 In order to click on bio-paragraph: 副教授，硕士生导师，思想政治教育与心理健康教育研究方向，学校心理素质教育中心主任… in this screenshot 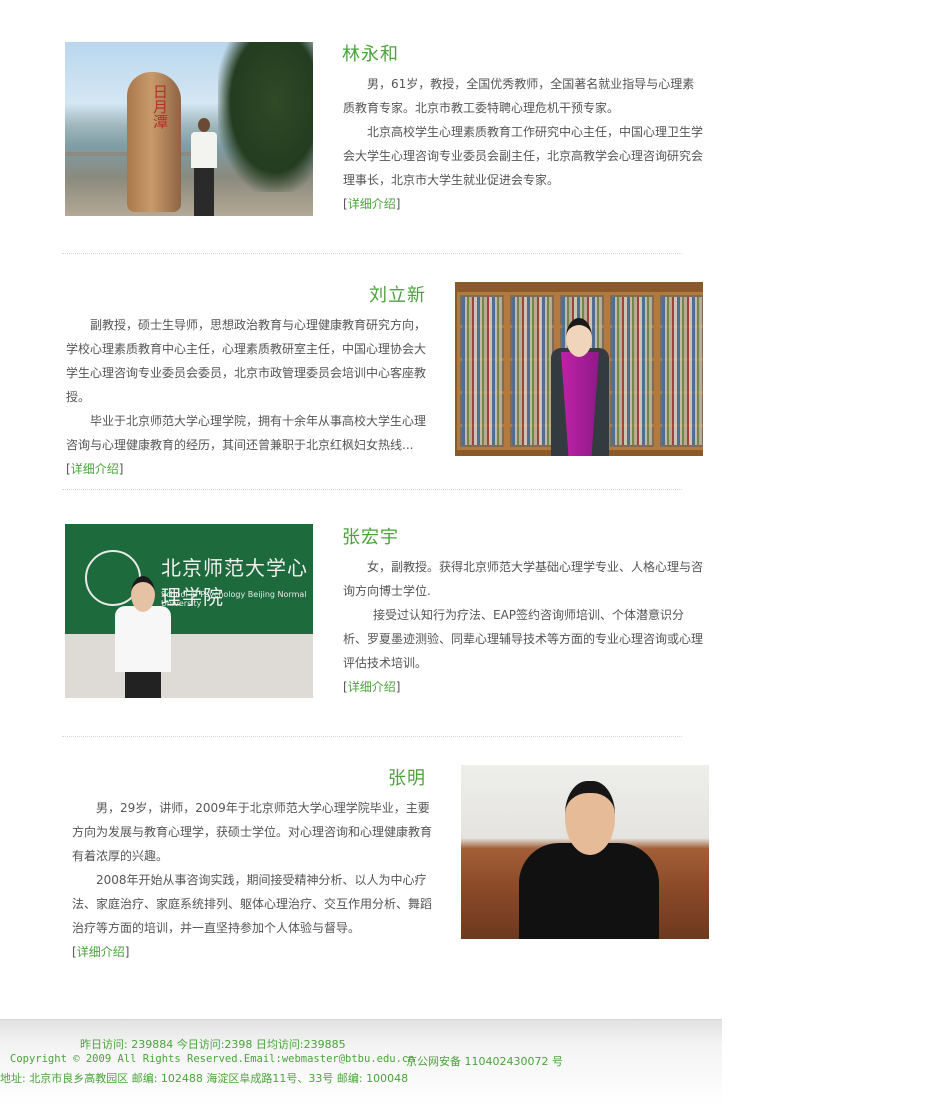, I will do `click(246, 361)`.